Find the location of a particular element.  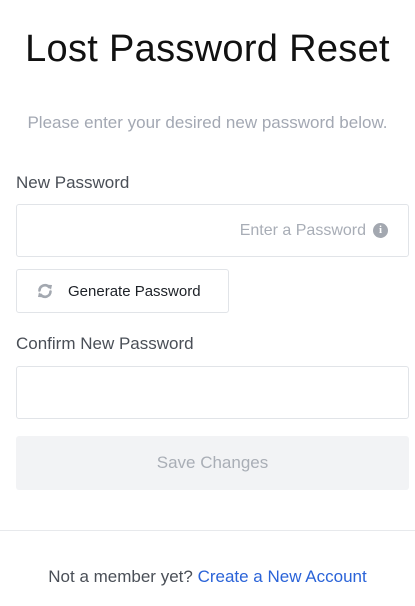

confirm-password-label: Confirm New Password is located at coordinates (105, 343).